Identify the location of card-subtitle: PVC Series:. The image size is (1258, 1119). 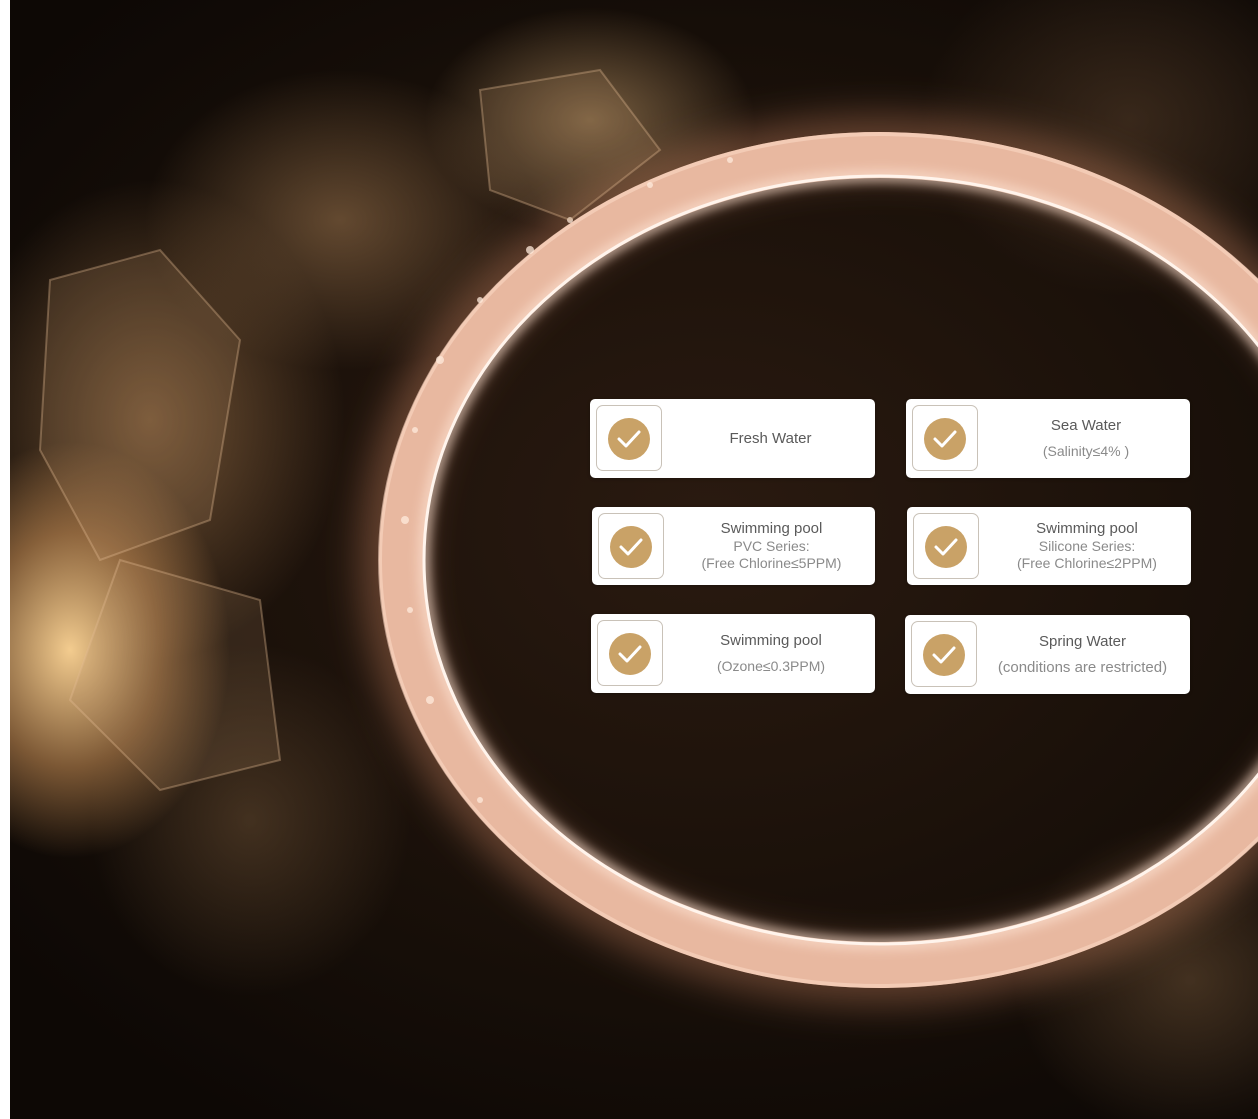
(771, 546).